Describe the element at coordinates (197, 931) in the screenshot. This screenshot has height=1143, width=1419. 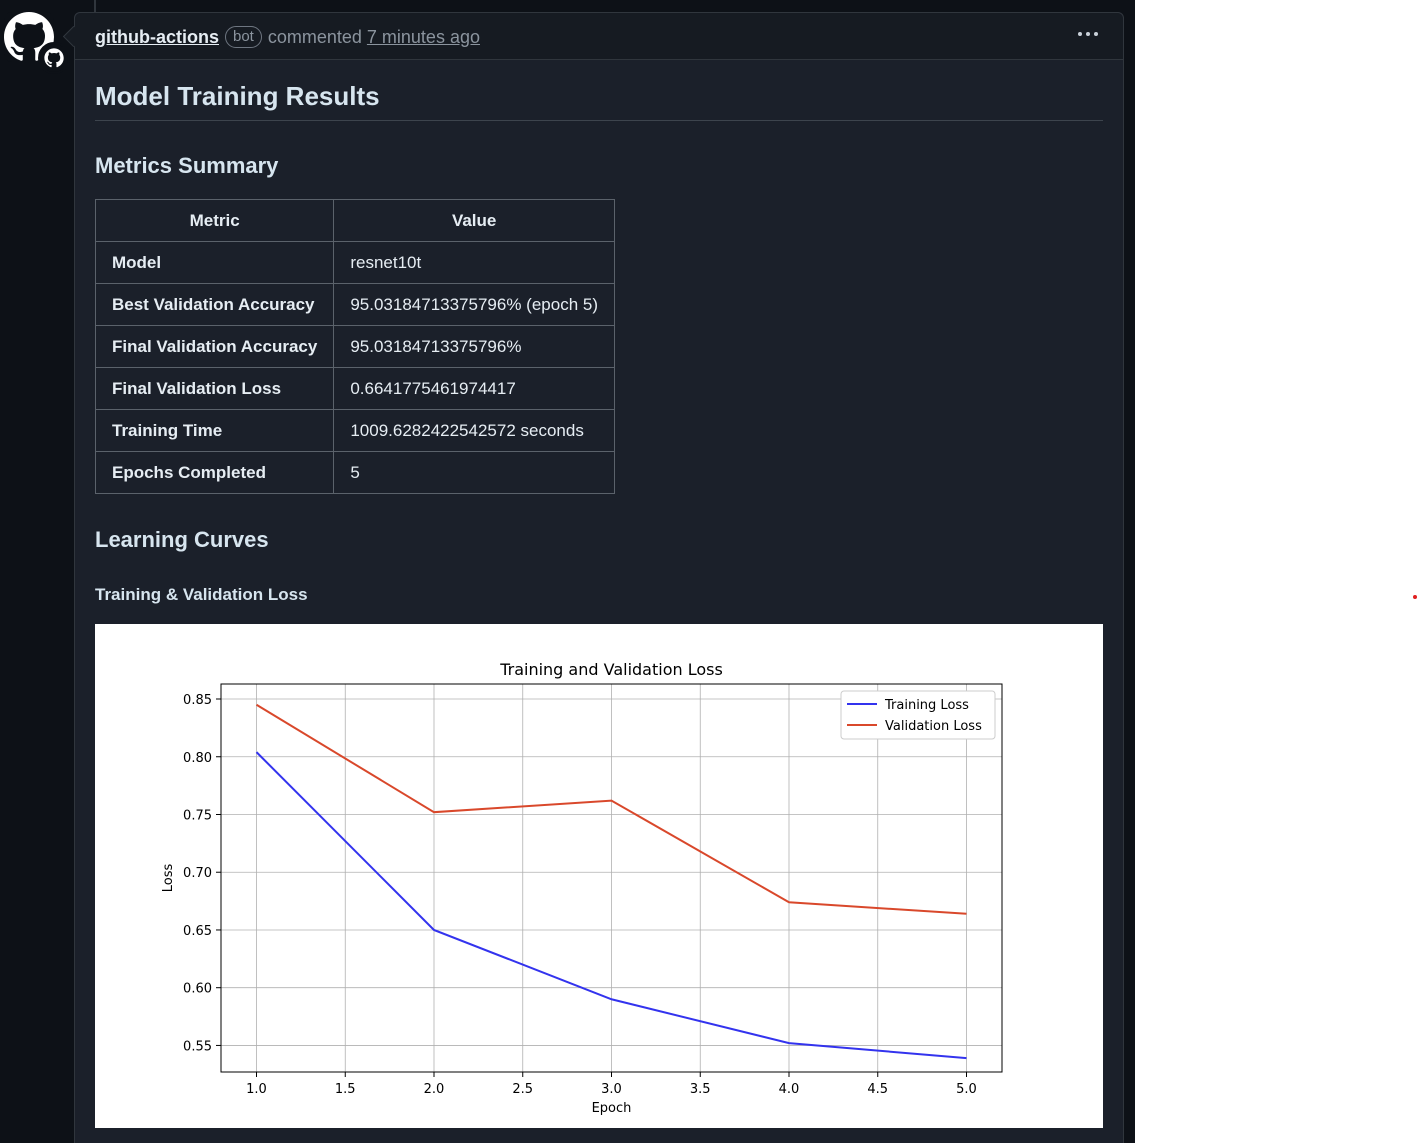
I see `y-tick-label: 0.65` at that location.